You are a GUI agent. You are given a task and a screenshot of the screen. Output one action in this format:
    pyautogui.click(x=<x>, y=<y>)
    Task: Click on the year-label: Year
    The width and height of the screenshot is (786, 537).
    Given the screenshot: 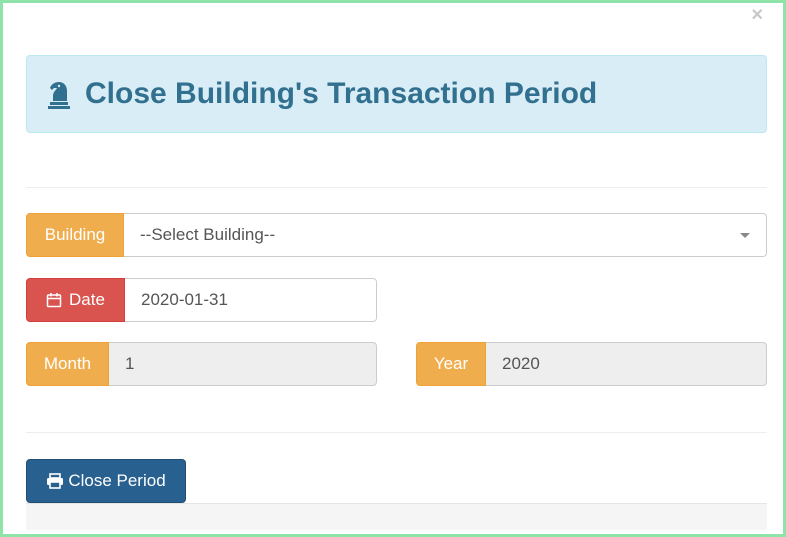 What is the action you would take?
    pyautogui.click(x=451, y=364)
    